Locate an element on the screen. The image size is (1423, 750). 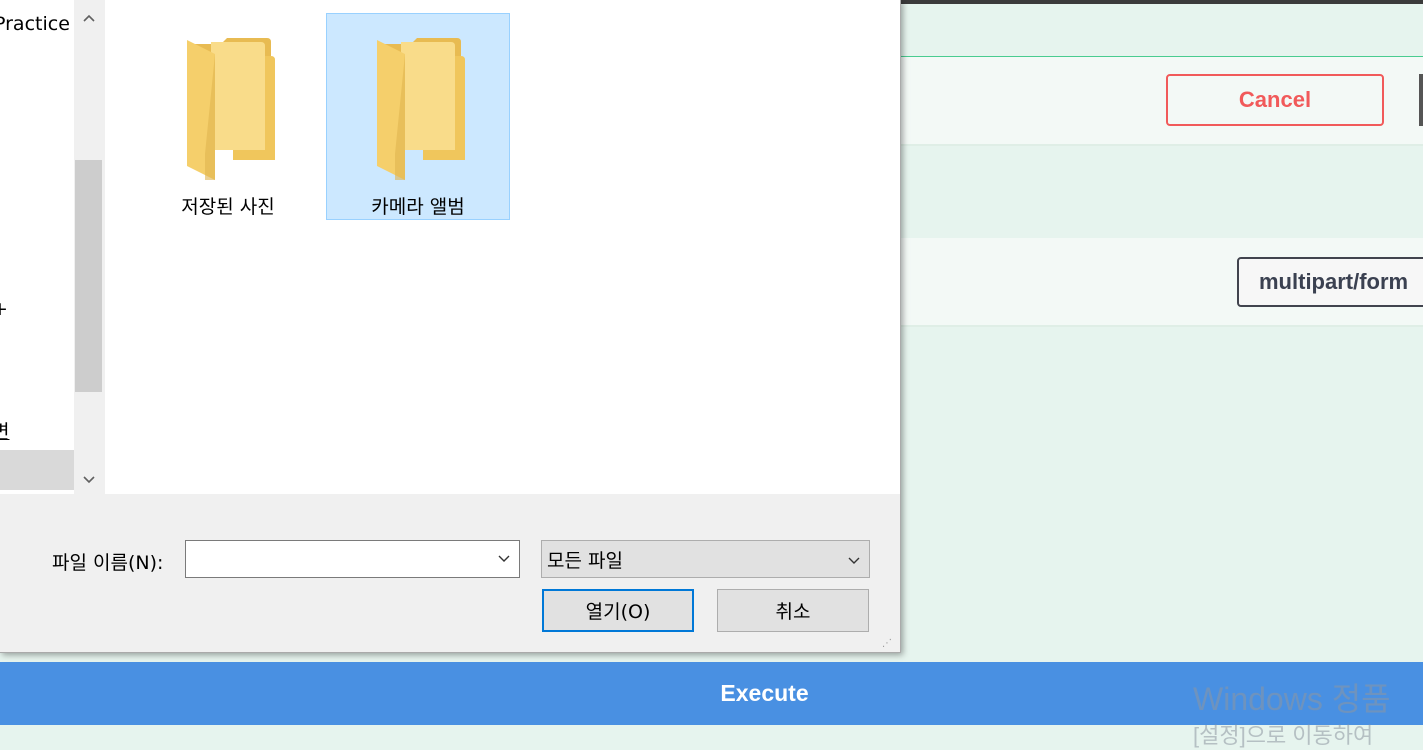
content-type-select: multipart/form is located at coordinates (1330, 282).